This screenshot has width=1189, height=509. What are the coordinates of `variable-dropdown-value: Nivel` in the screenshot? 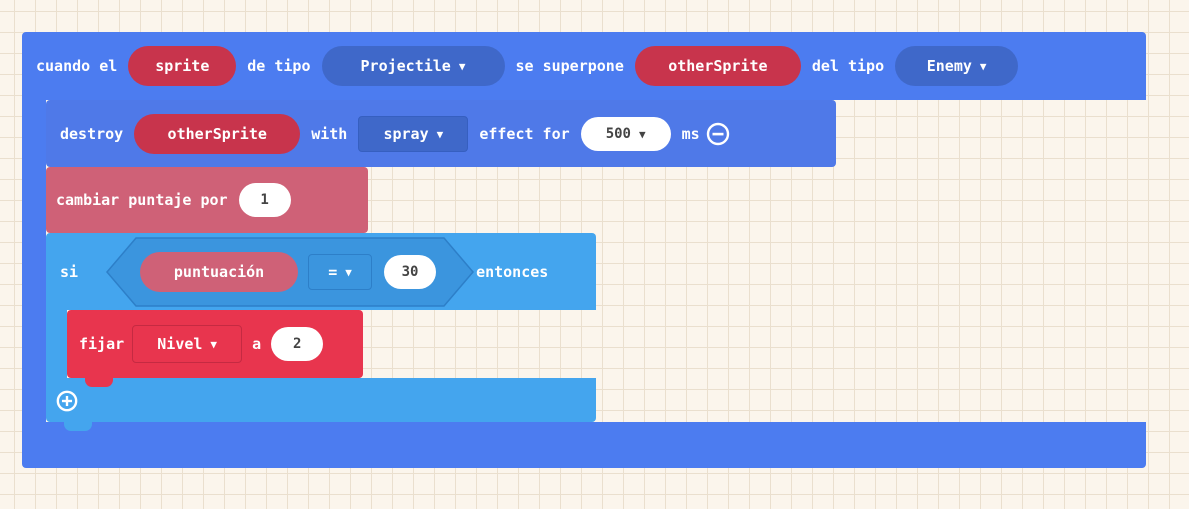 It's located at (180, 344).